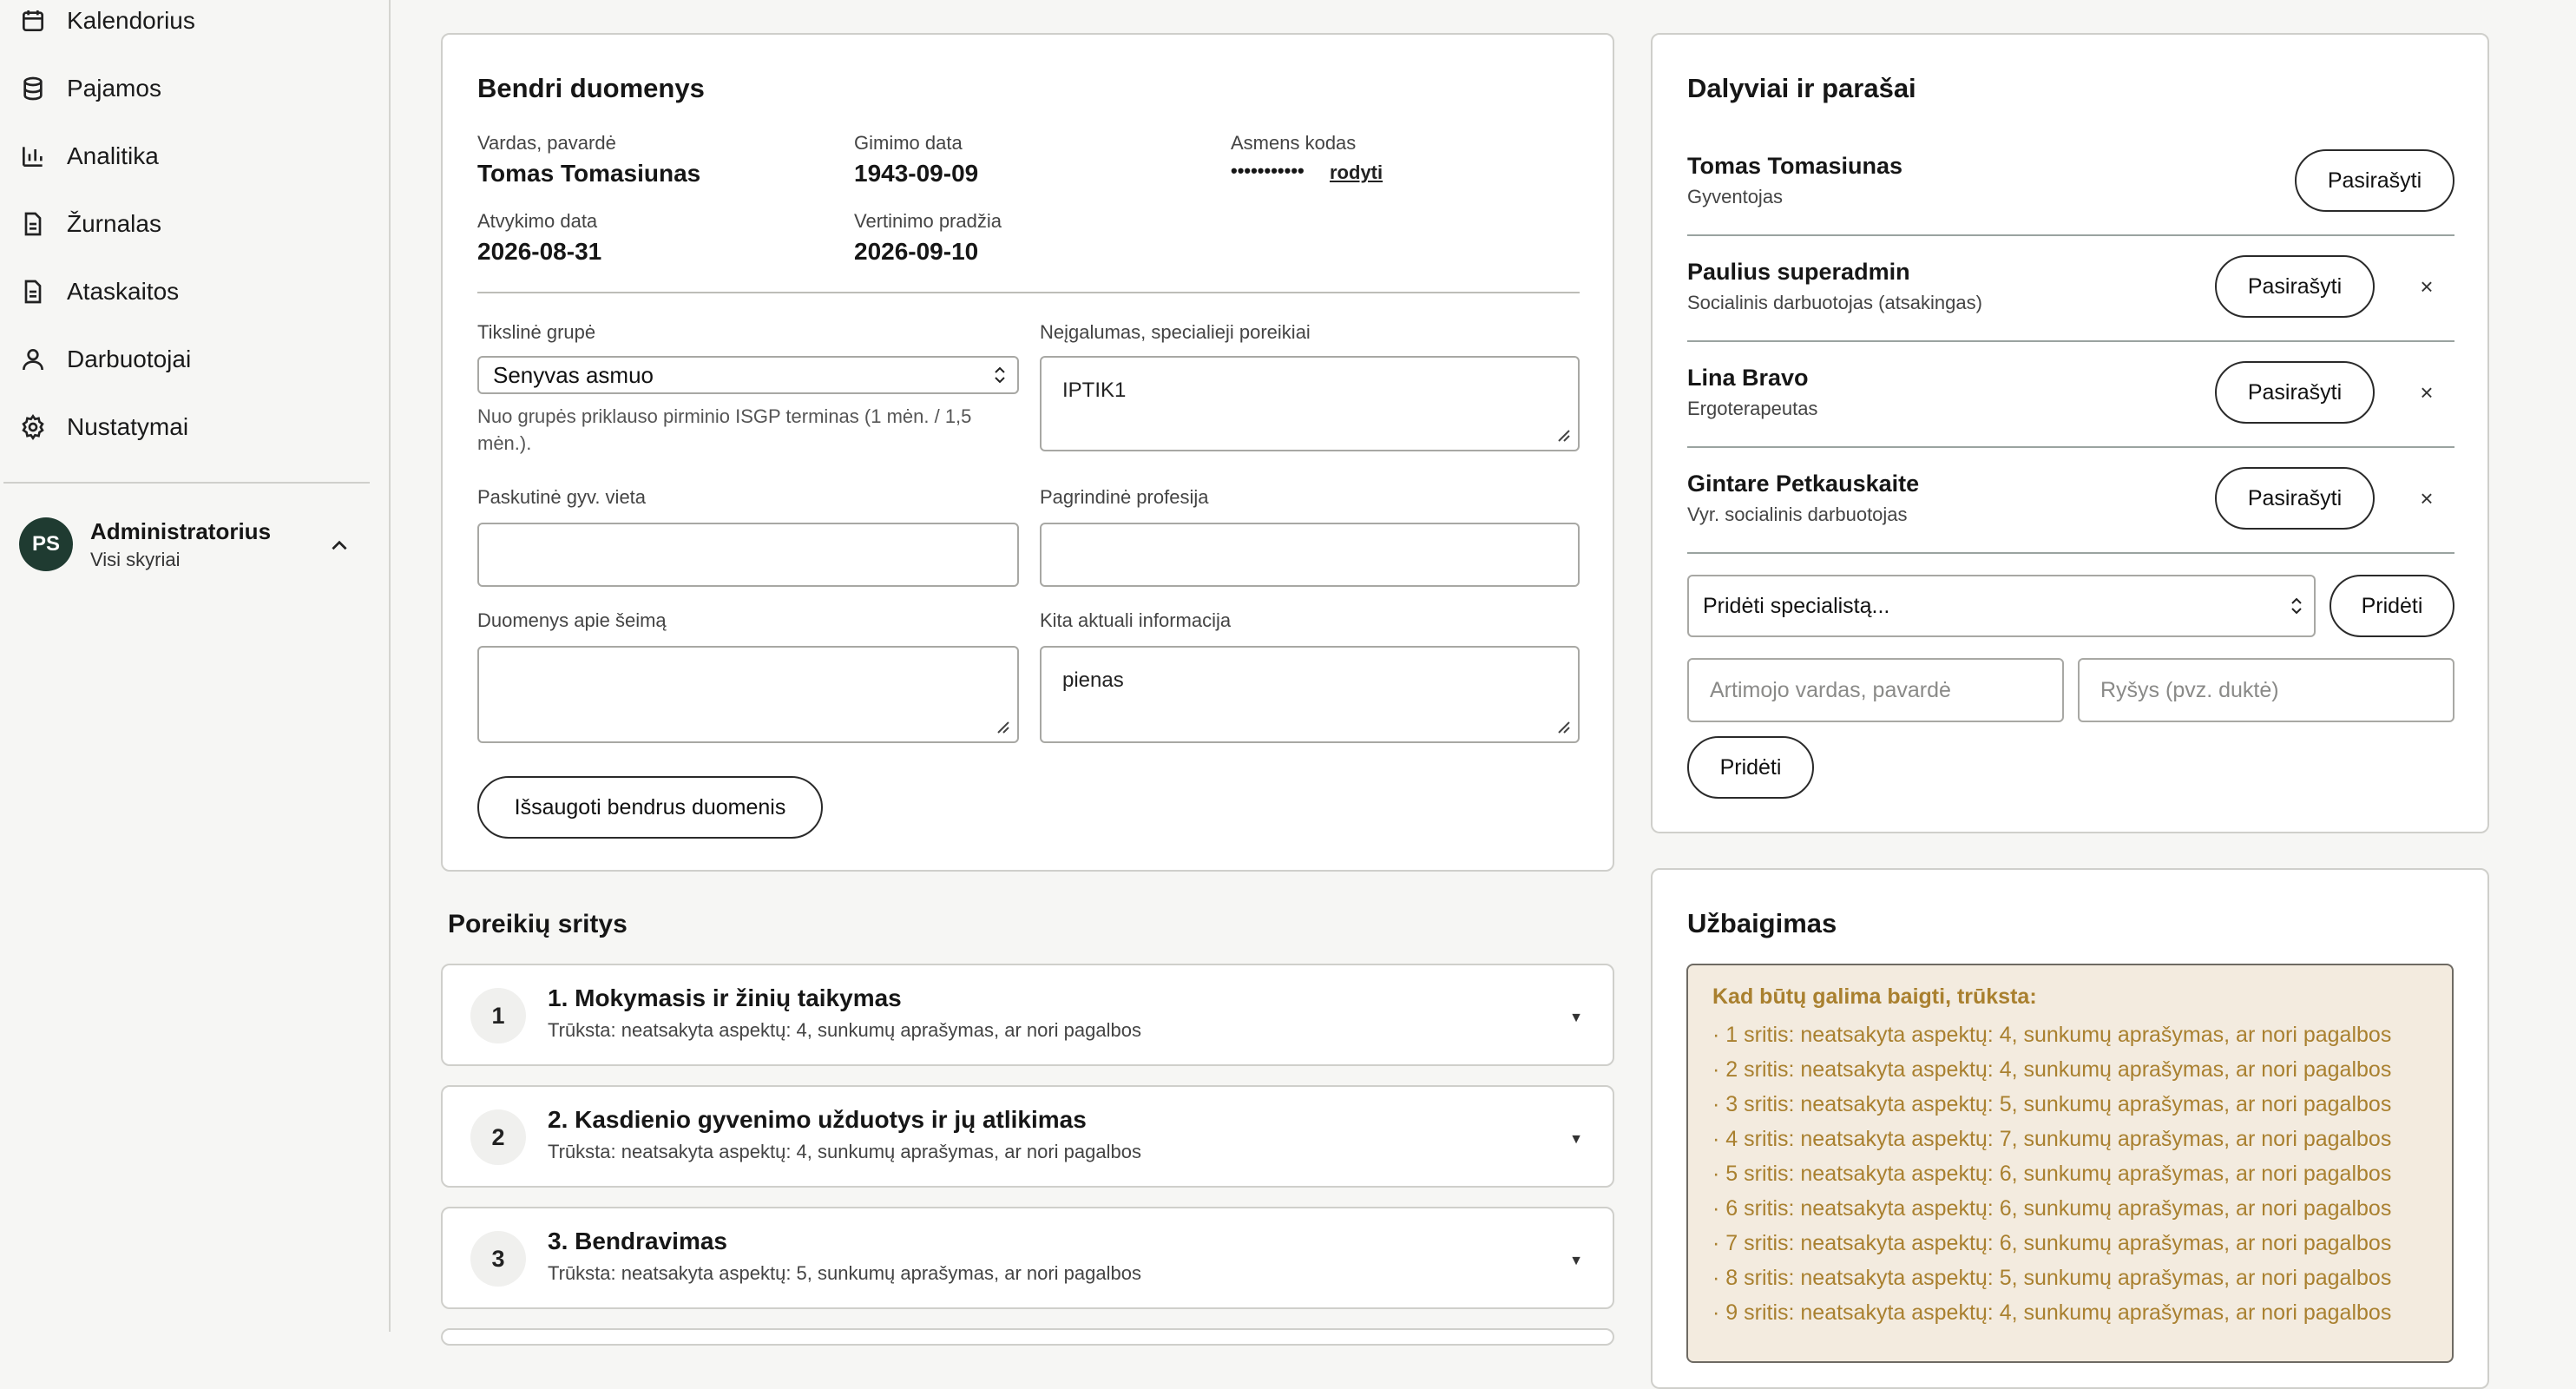 The height and width of the screenshot is (1389, 2576). I want to click on sidebar-item-kalendorius: Kalendorius, so click(106, 22).